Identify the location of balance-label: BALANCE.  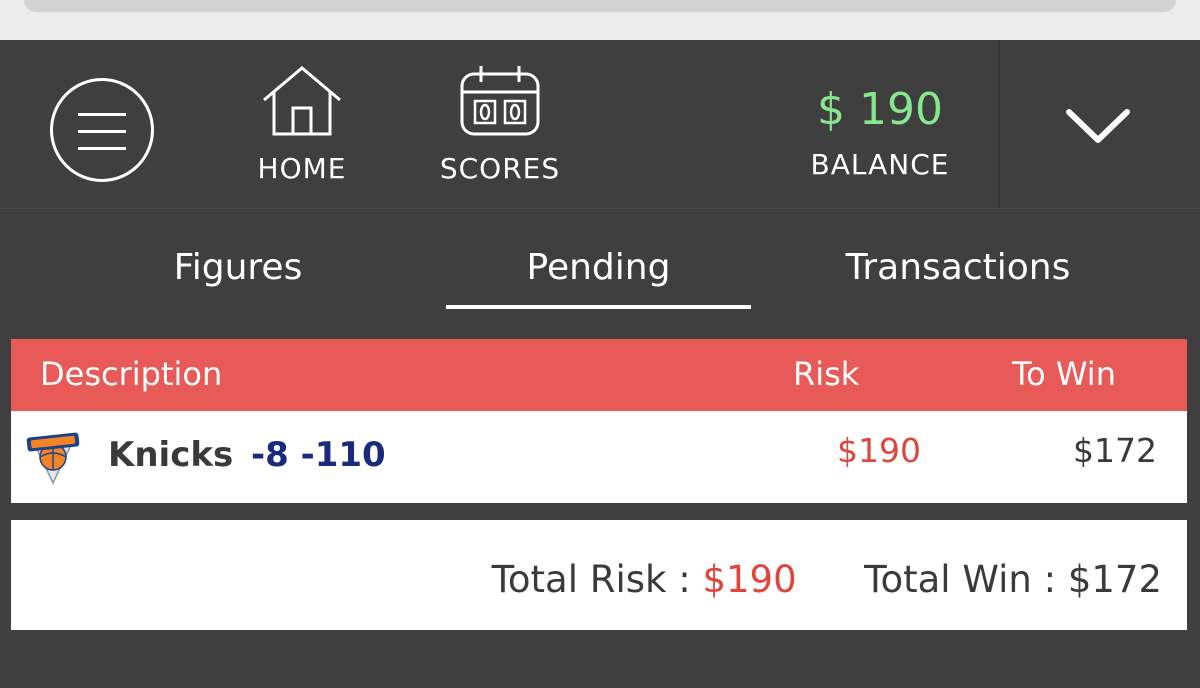
(880, 164).